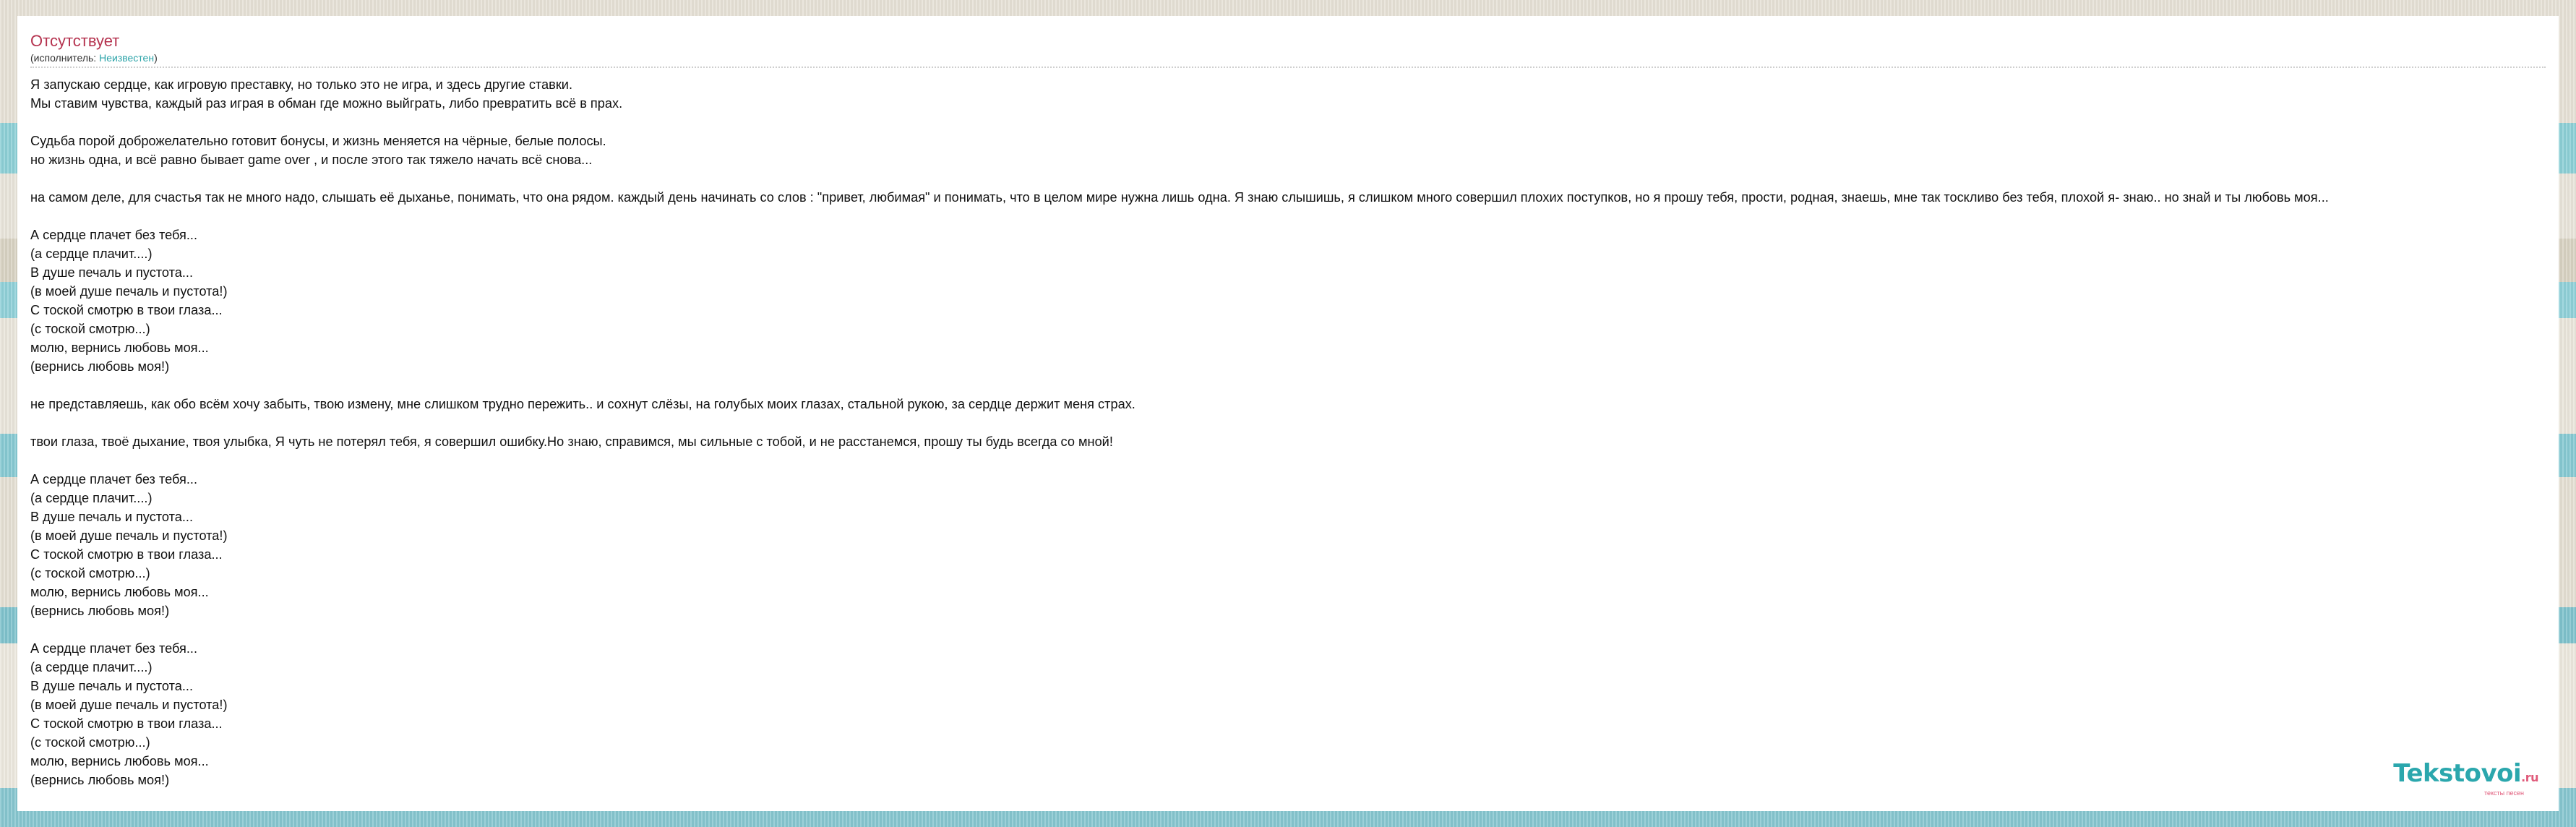  I want to click on artist-suffix: ), so click(156, 58).